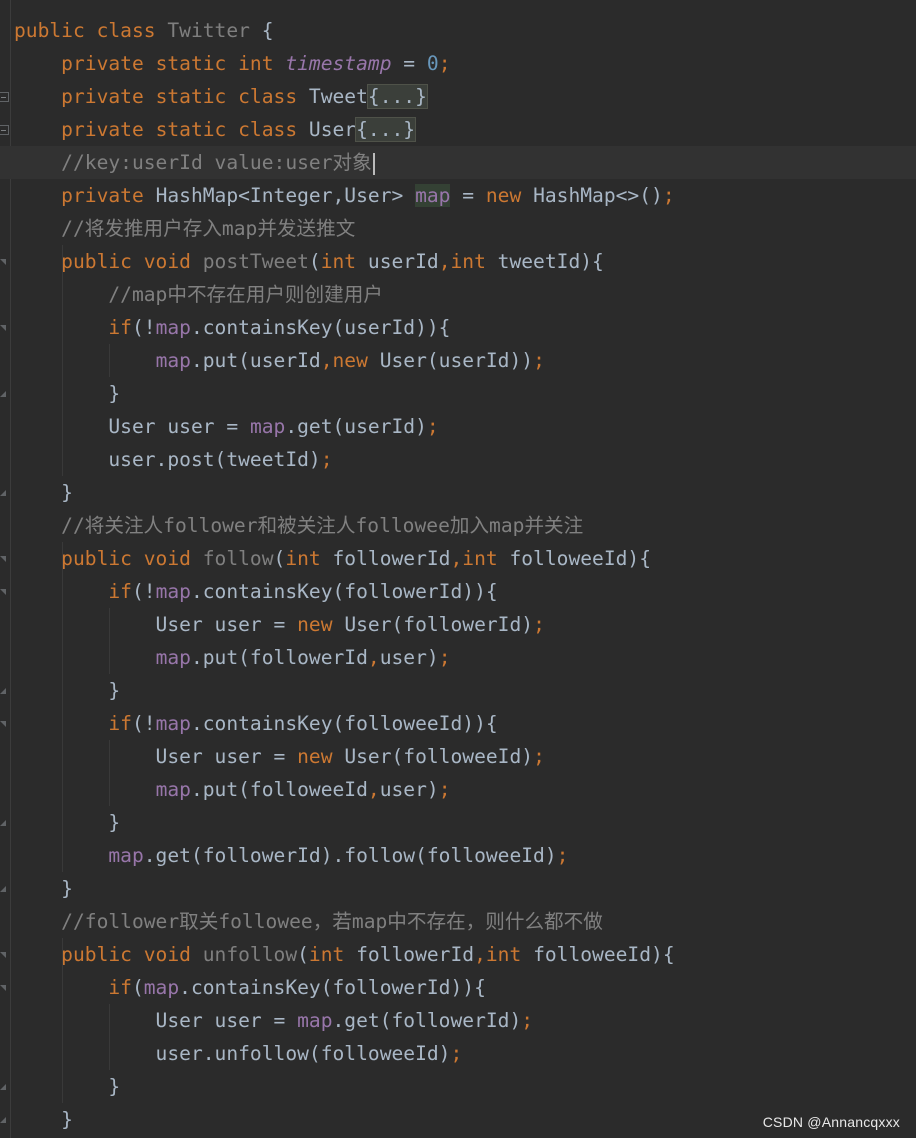 This screenshot has height=1138, width=916. I want to click on code-line: User user = new User(followerId);, so click(458, 624).